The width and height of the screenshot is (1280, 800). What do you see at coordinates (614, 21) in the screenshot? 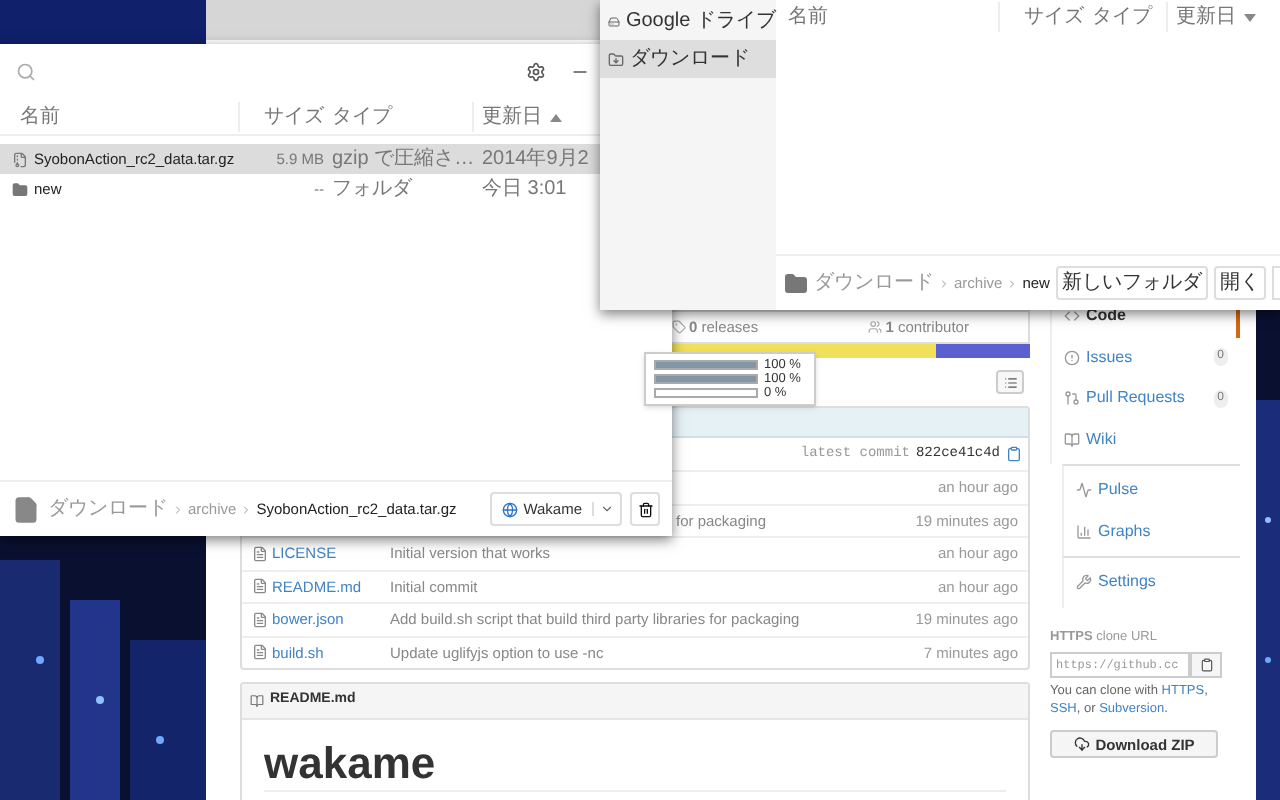
I see `drive-icon` at bounding box center [614, 21].